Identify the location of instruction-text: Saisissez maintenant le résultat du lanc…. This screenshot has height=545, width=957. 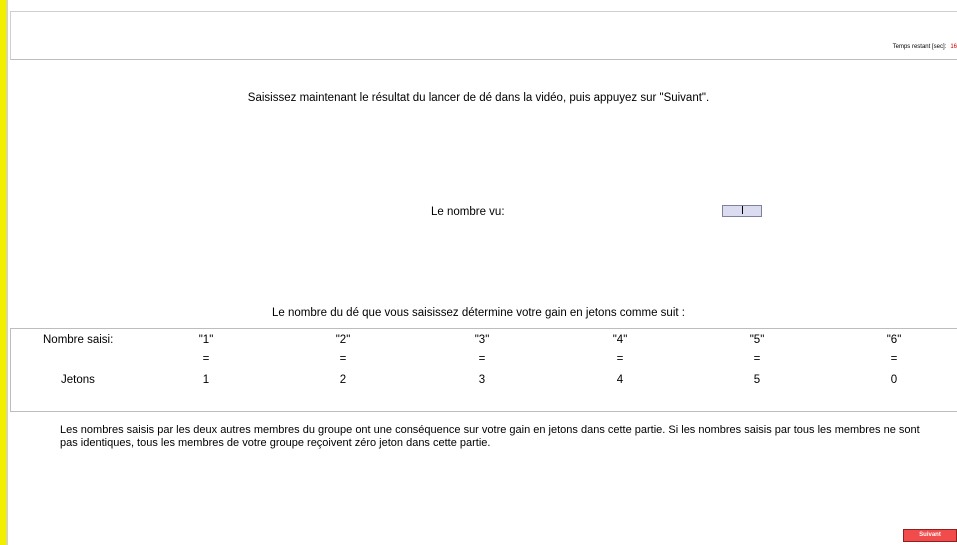
(478, 98).